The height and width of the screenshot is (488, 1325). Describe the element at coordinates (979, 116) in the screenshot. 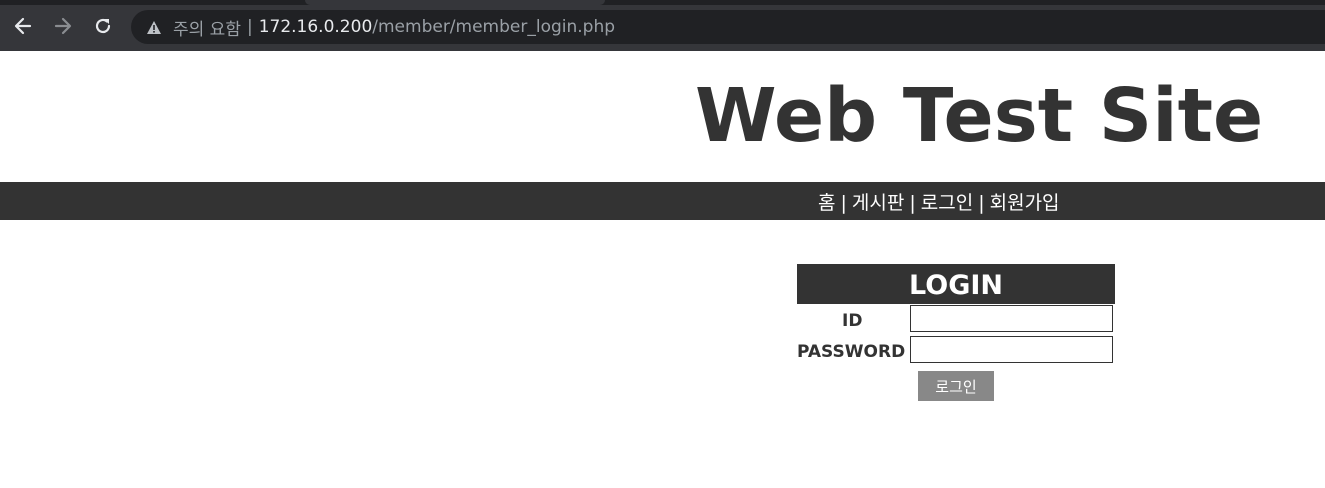

I see `site-title: Web Test Site` at that location.